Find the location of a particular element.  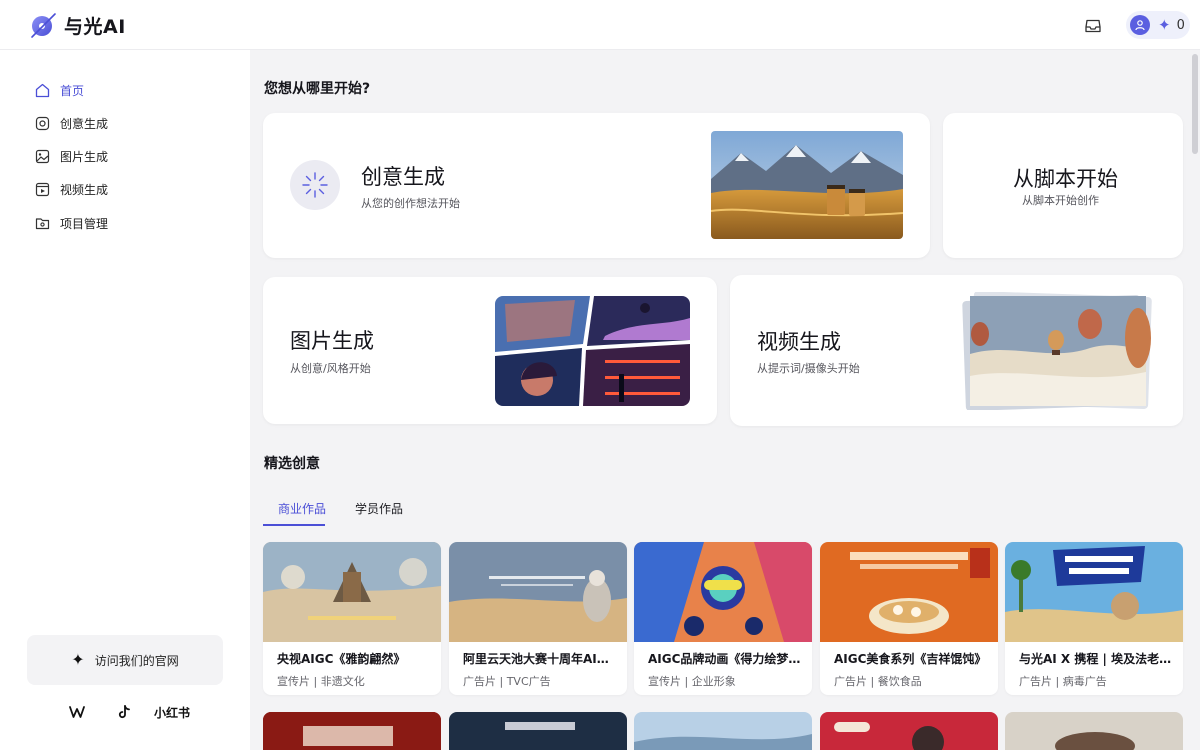

credits-pill: ✦ 0 is located at coordinates (1158, 25).